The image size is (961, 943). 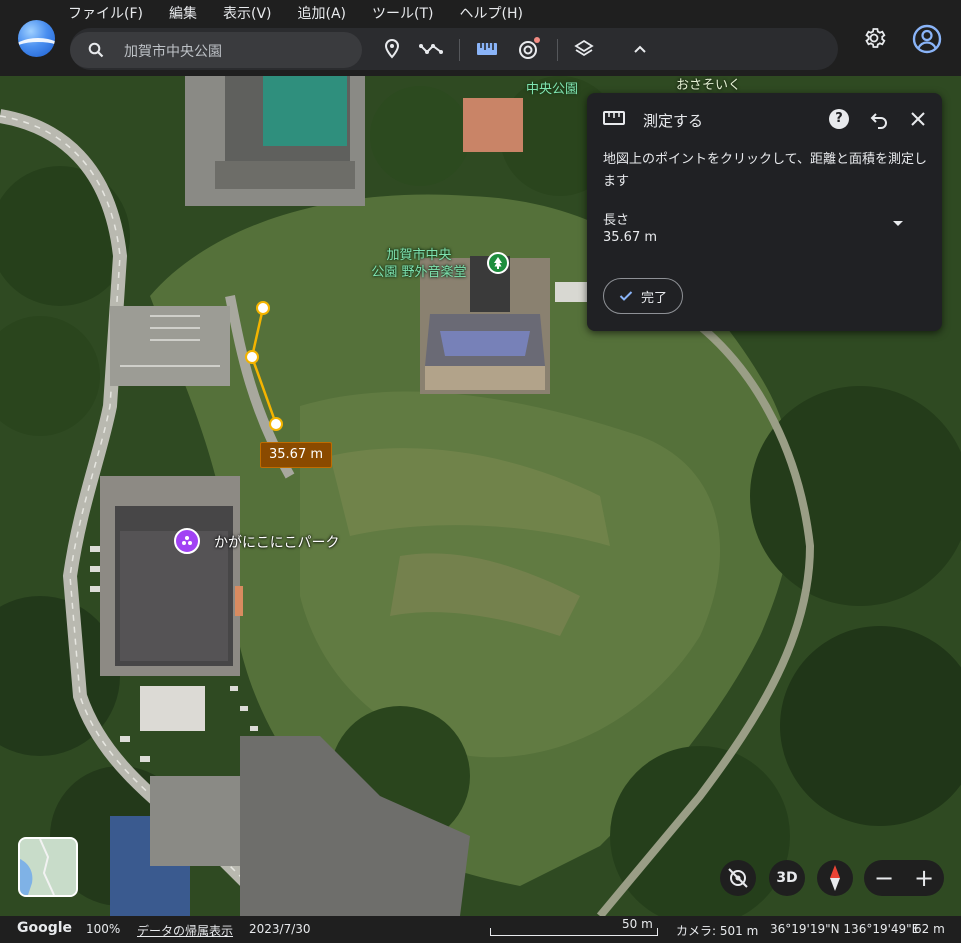 What do you see at coordinates (537, 40) in the screenshot?
I see `notification-dot` at bounding box center [537, 40].